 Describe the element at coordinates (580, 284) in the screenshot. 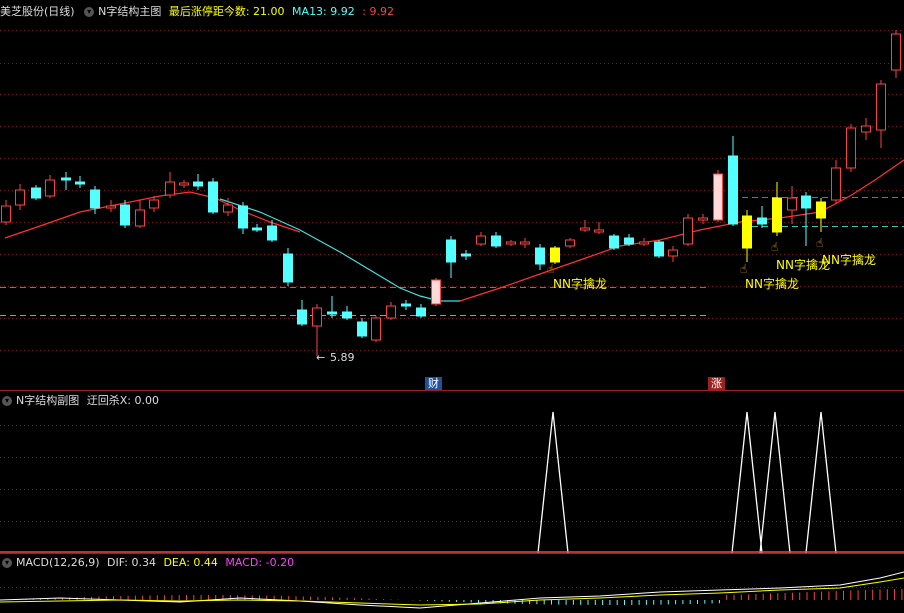

I see `signal-label-1: NN字擒龙` at that location.